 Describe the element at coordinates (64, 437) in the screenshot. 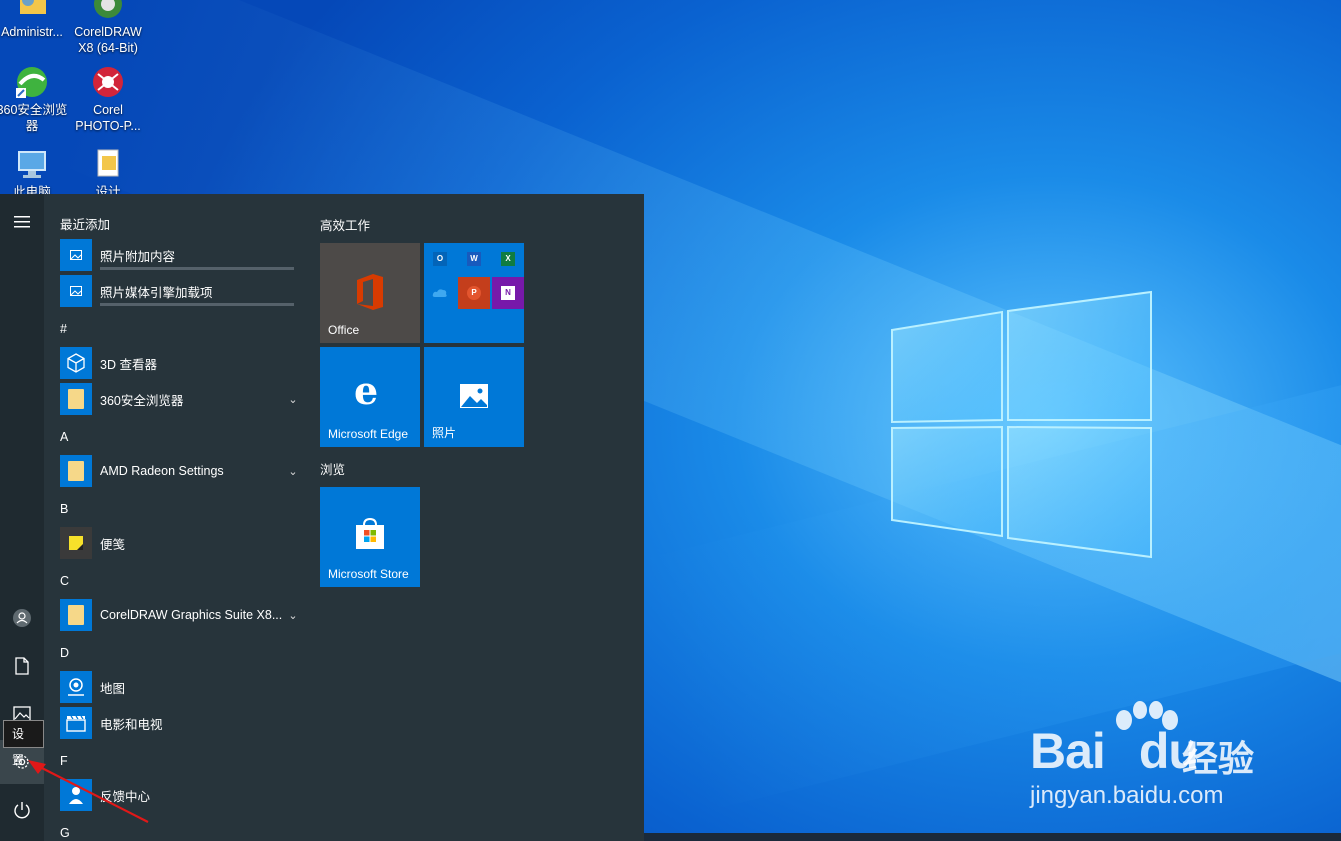

I see `section-letter: A` at that location.